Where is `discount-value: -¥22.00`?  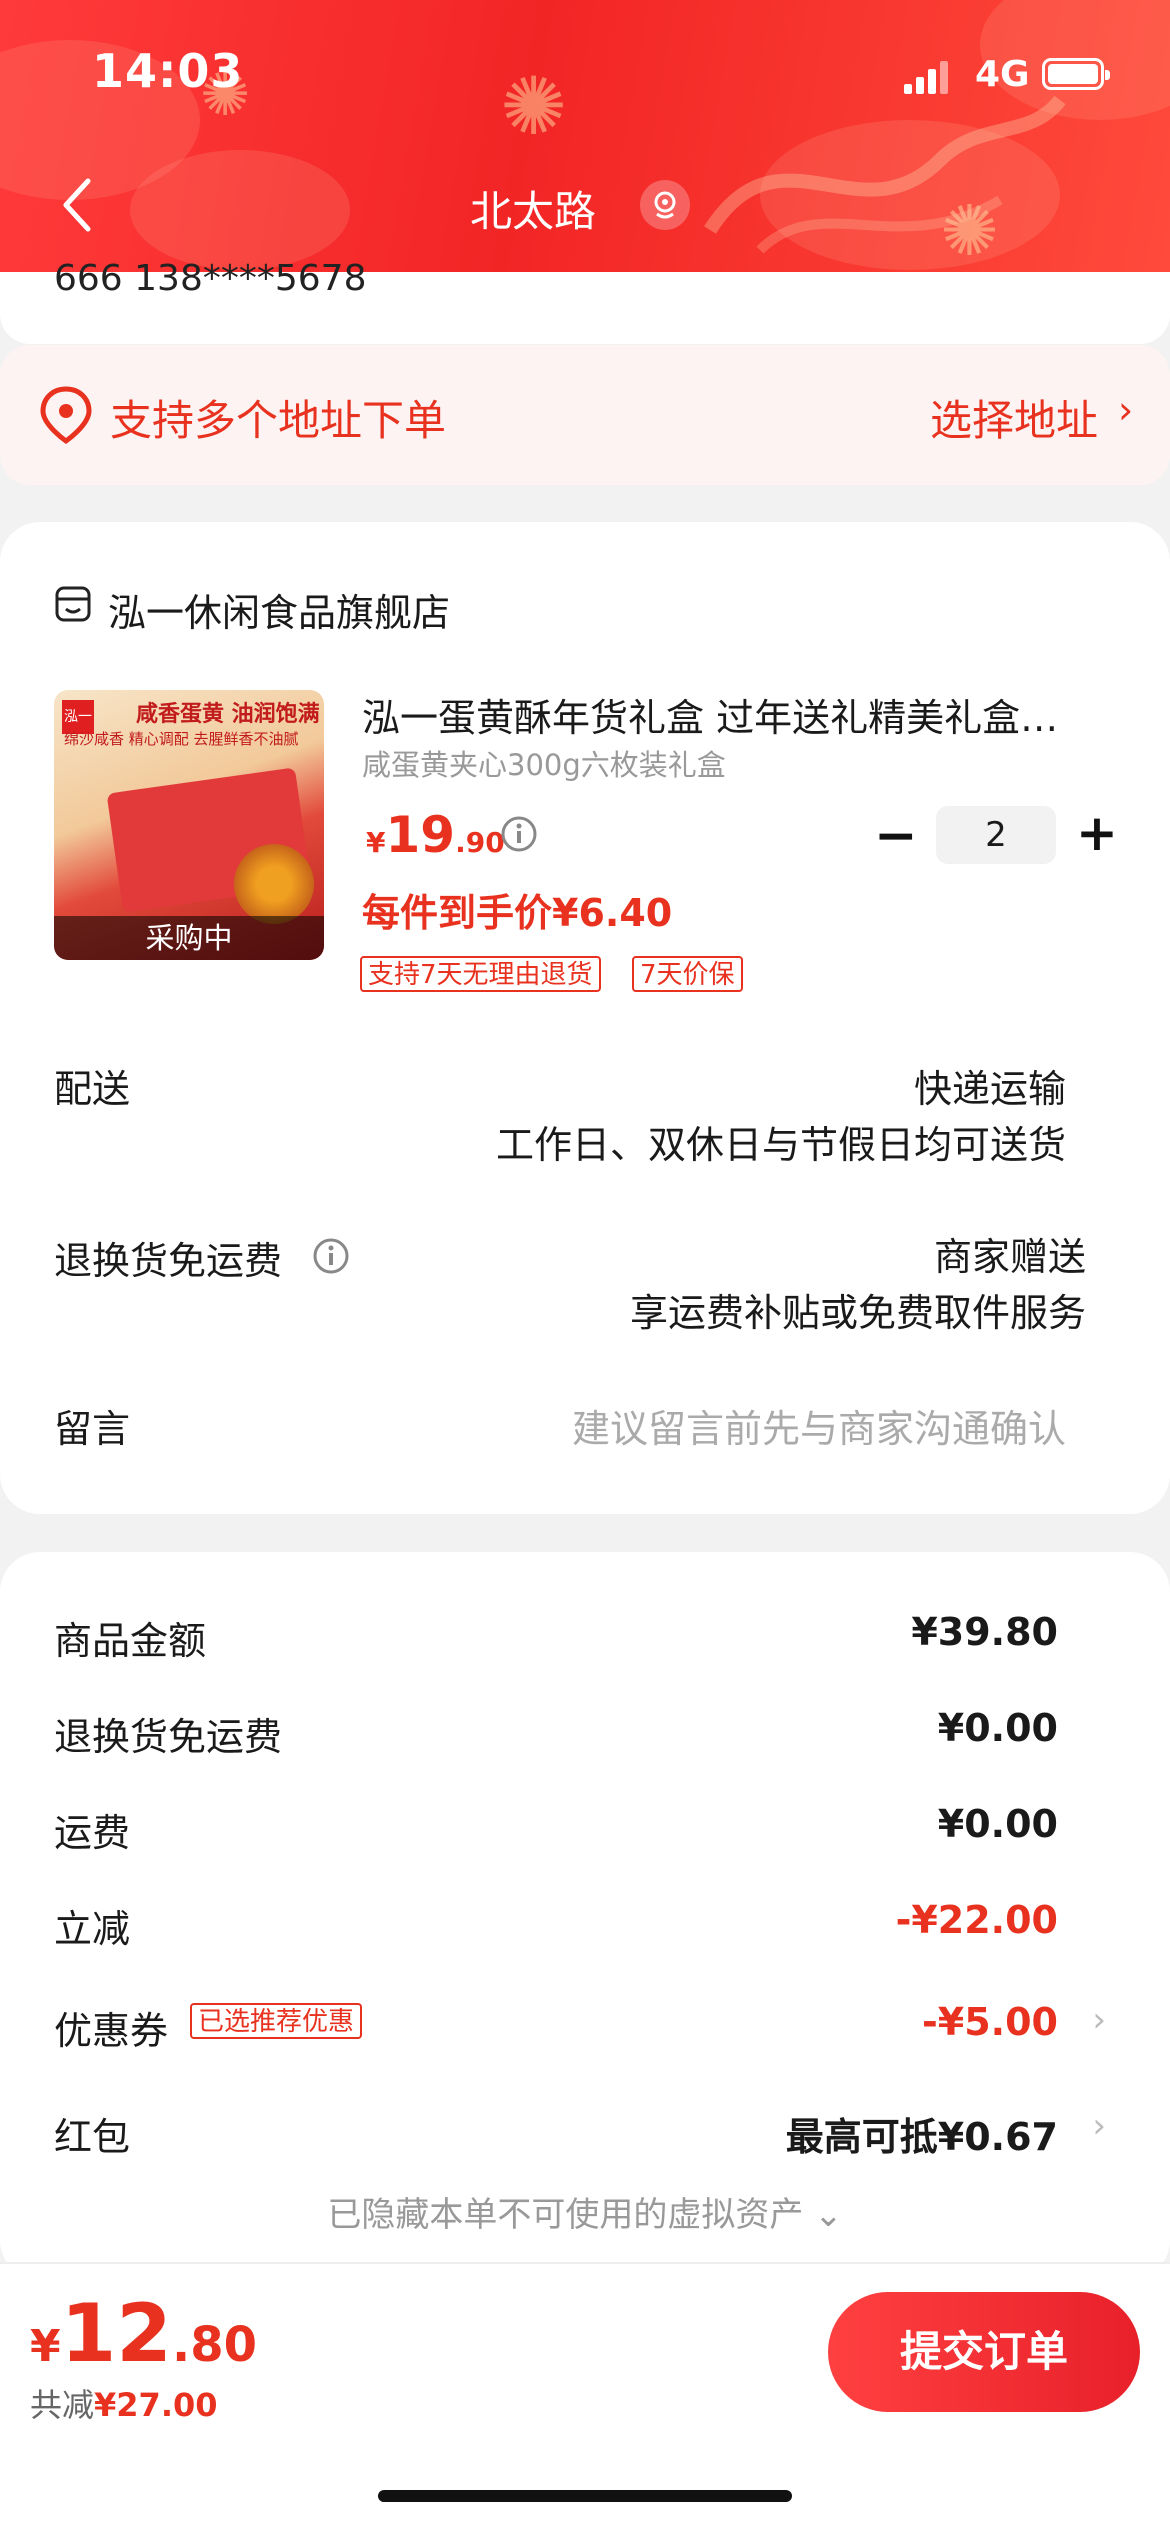
discount-value: -¥22.00 is located at coordinates (976, 1920).